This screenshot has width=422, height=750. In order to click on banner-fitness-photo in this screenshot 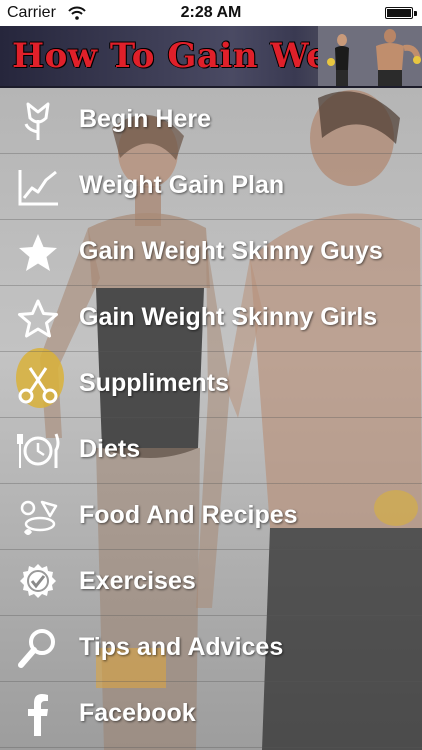, I will do `click(370, 56)`.